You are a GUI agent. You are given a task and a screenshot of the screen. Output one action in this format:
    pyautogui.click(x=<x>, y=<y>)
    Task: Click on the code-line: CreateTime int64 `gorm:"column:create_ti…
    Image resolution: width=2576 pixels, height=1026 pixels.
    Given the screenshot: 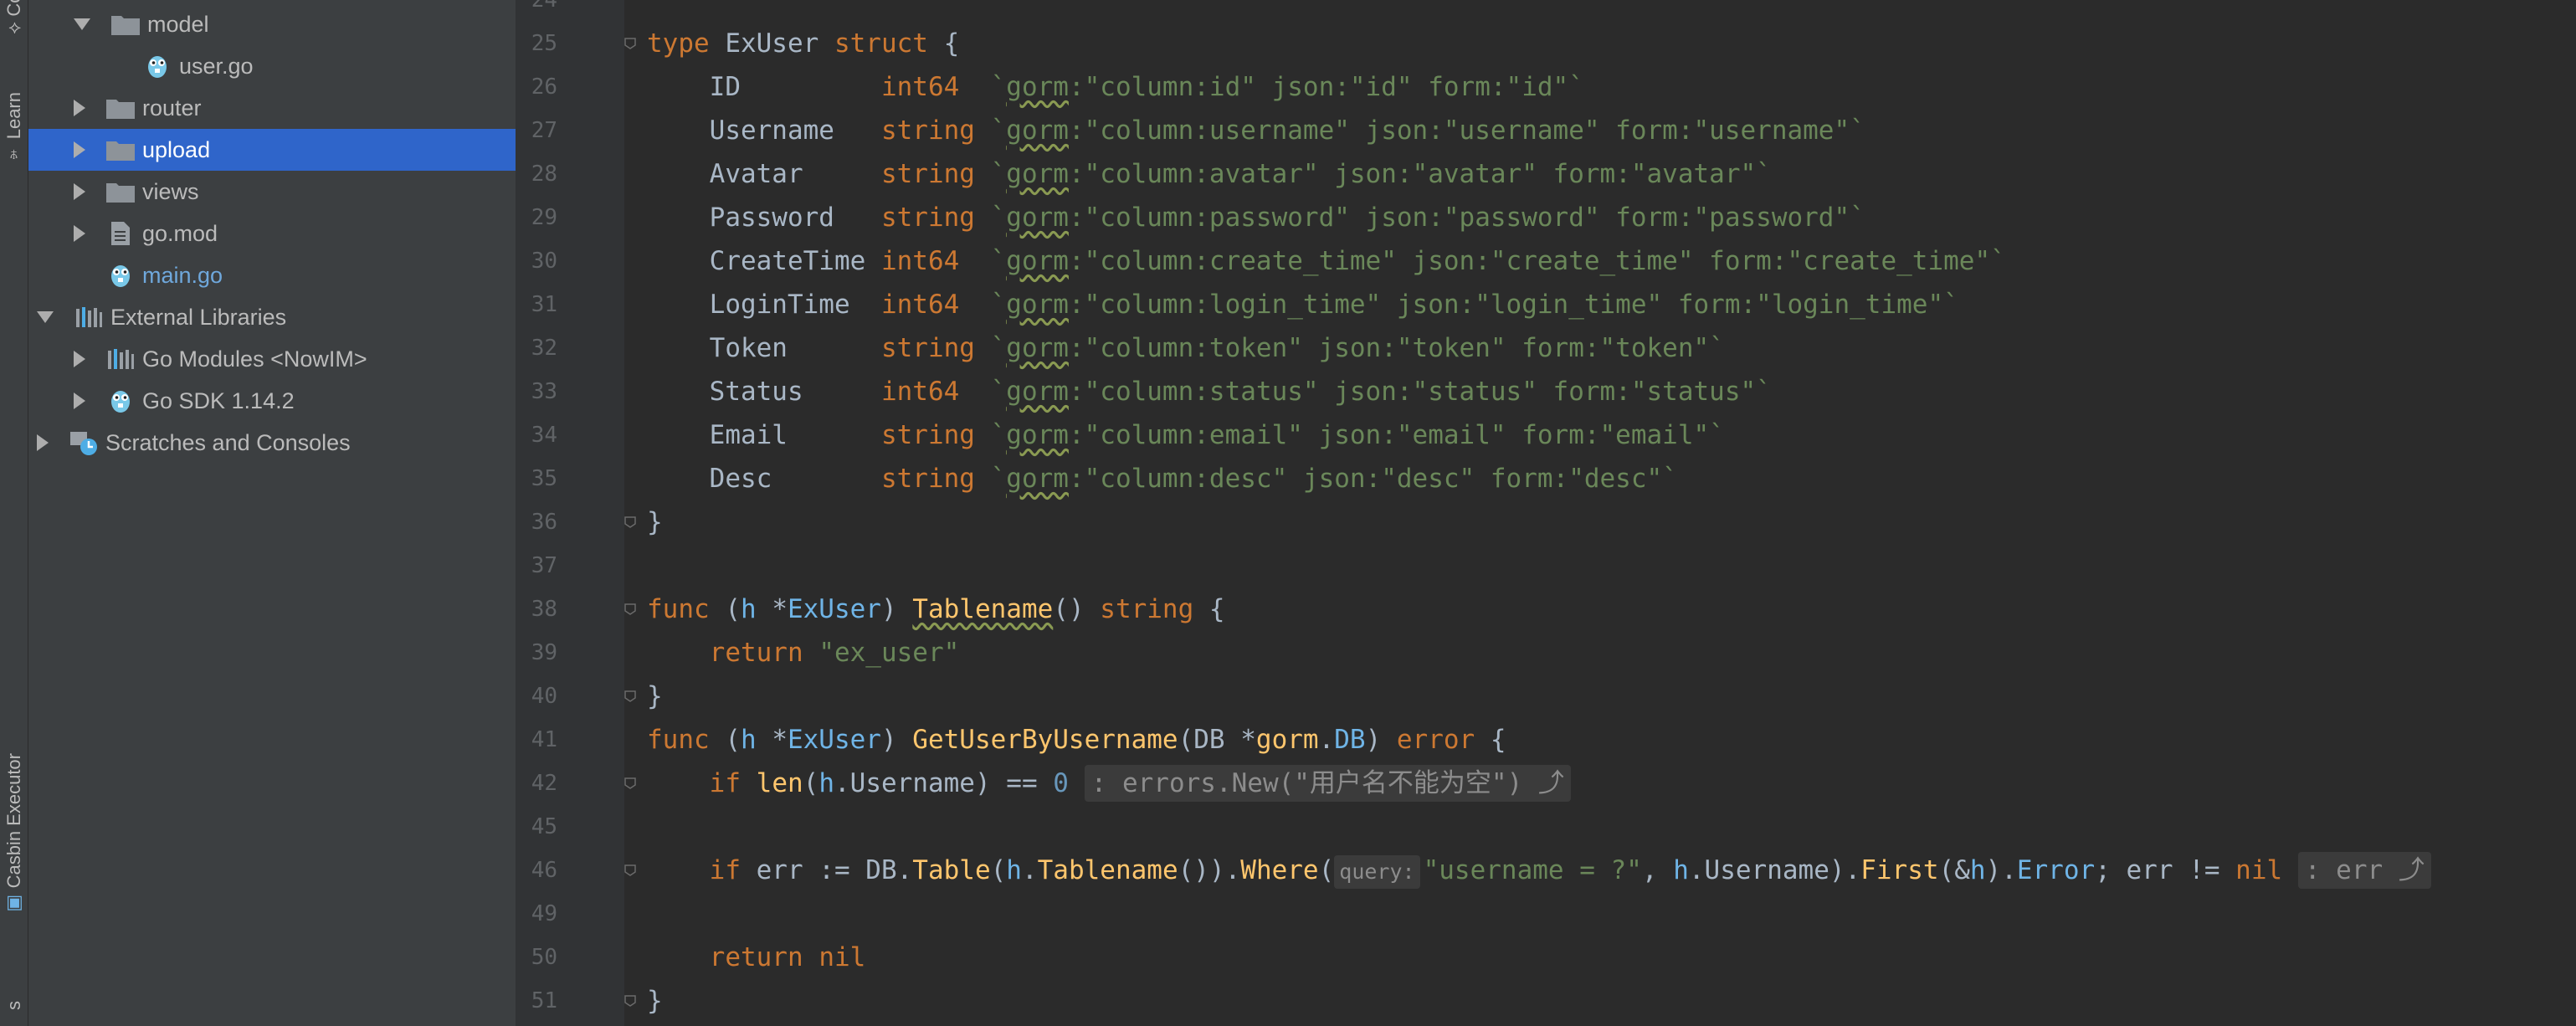 What is the action you would take?
    pyautogui.click(x=1326, y=261)
    